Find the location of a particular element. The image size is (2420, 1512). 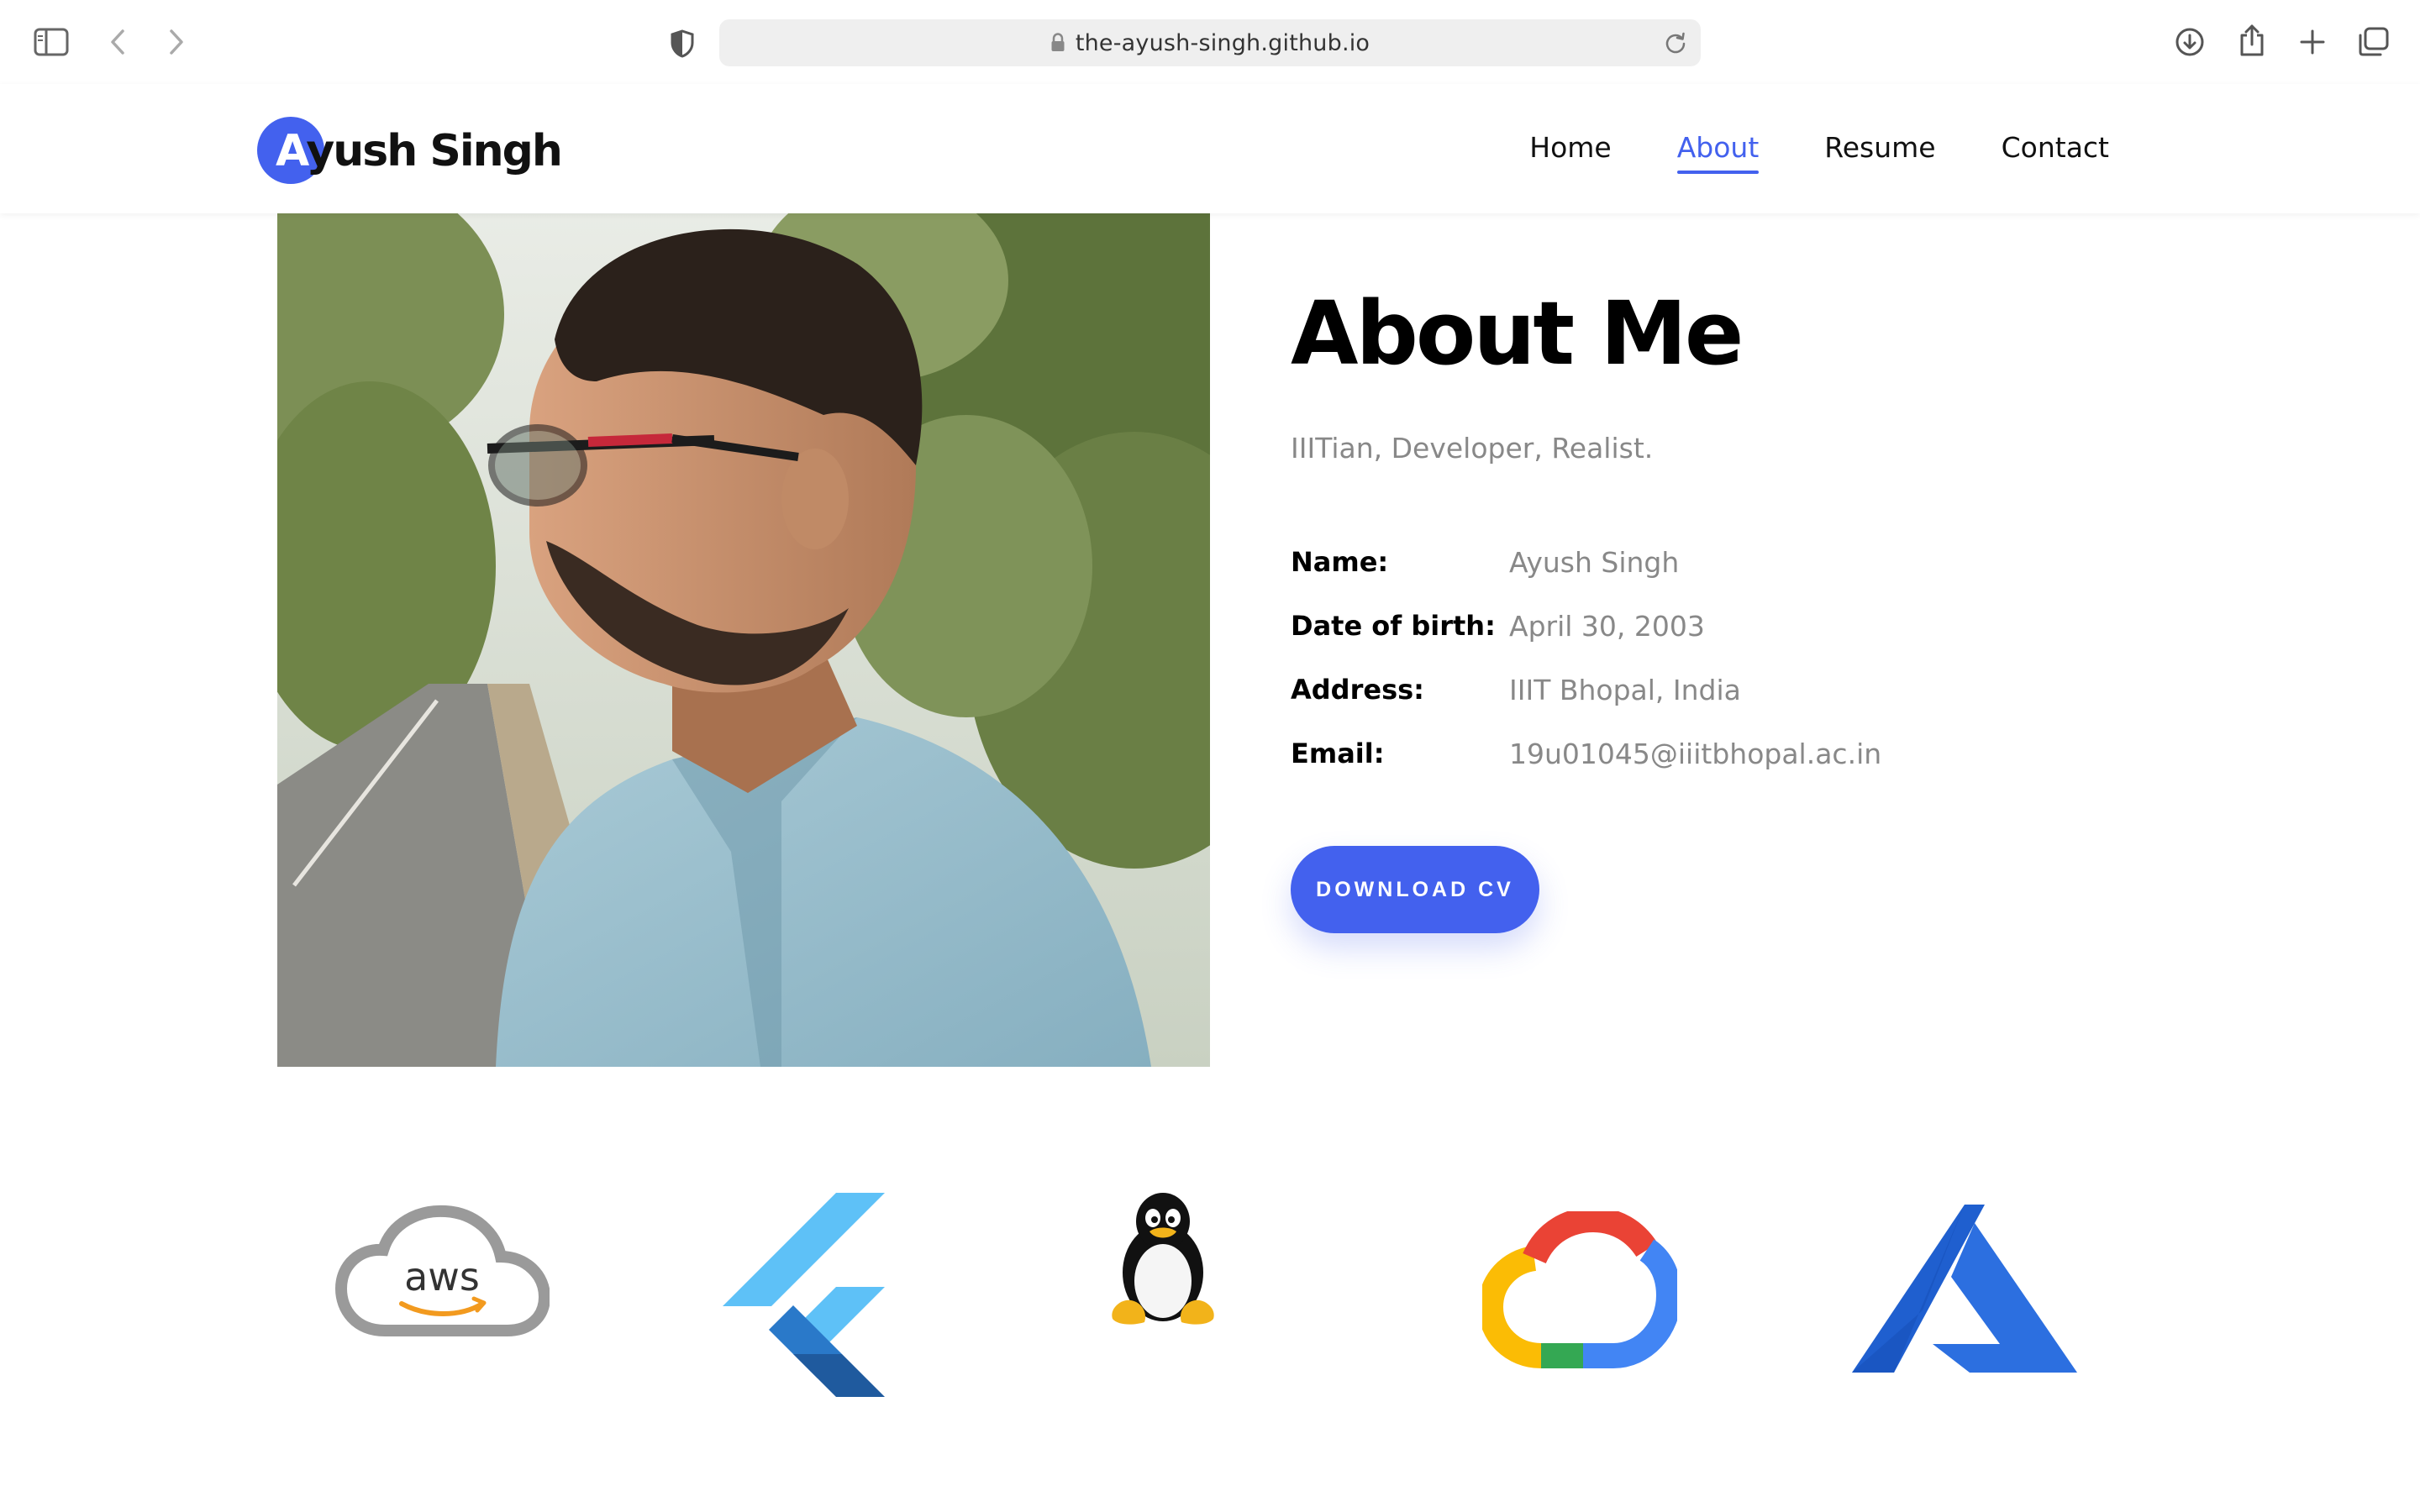

main-nav: Home About Resume Contact is located at coordinates (1819, 152).